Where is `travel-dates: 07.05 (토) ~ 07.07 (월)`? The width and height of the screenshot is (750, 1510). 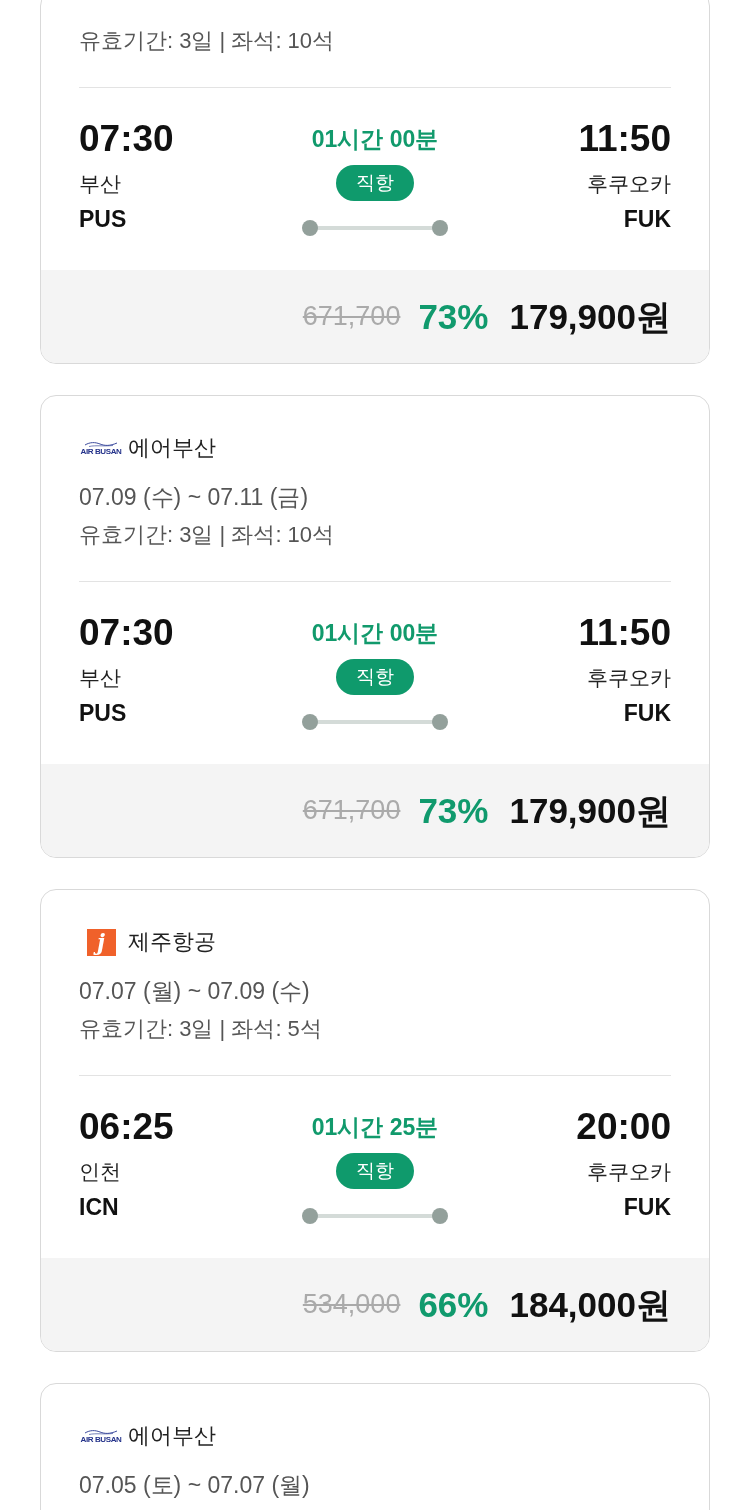
travel-dates: 07.05 (토) ~ 07.07 (월) is located at coordinates (194, 1485).